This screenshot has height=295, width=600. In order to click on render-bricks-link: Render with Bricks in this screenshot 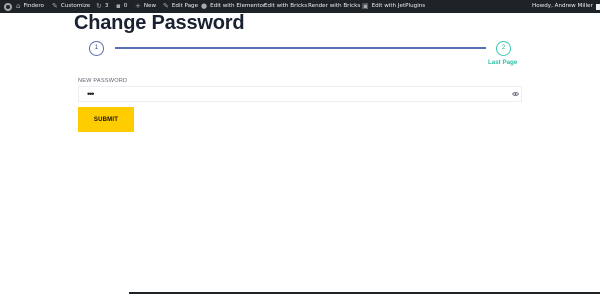, I will do `click(334, 6)`.